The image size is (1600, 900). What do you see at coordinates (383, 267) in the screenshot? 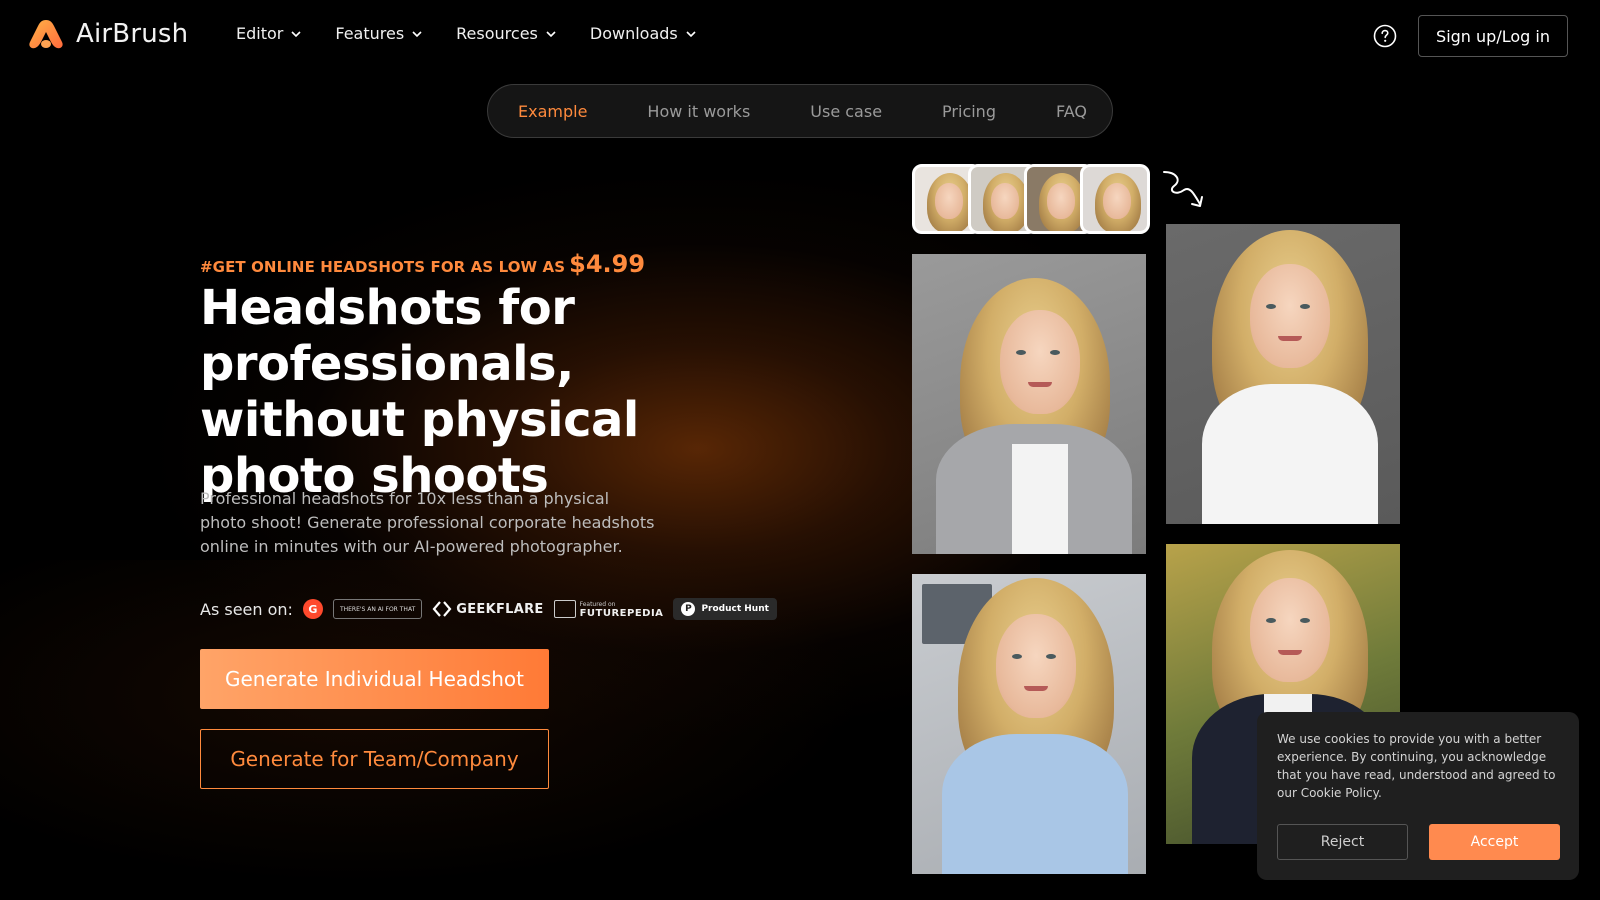
I see `promo-text: #GET ONLINE HEADSHOTS FOR AS LOW AS` at bounding box center [383, 267].